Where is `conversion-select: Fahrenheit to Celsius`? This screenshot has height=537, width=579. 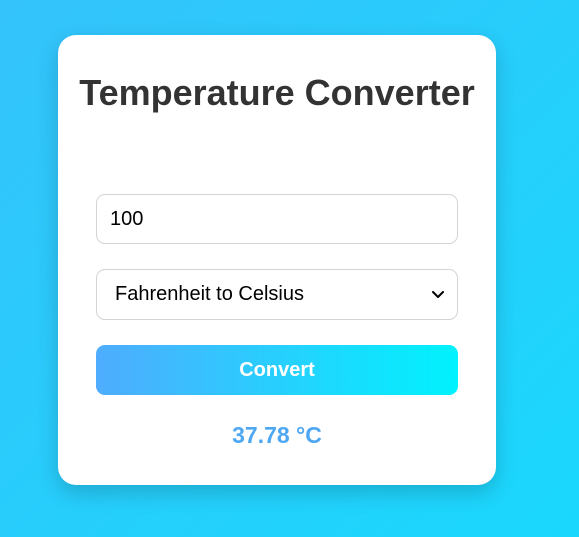
conversion-select: Fahrenheit to Celsius is located at coordinates (277, 294).